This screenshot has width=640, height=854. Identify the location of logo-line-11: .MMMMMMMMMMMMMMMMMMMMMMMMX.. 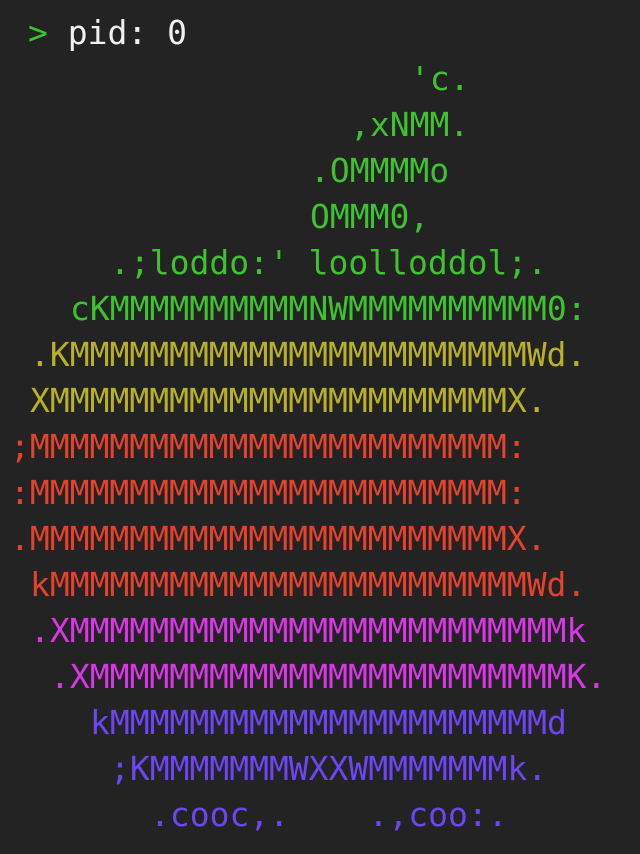
(278, 538).